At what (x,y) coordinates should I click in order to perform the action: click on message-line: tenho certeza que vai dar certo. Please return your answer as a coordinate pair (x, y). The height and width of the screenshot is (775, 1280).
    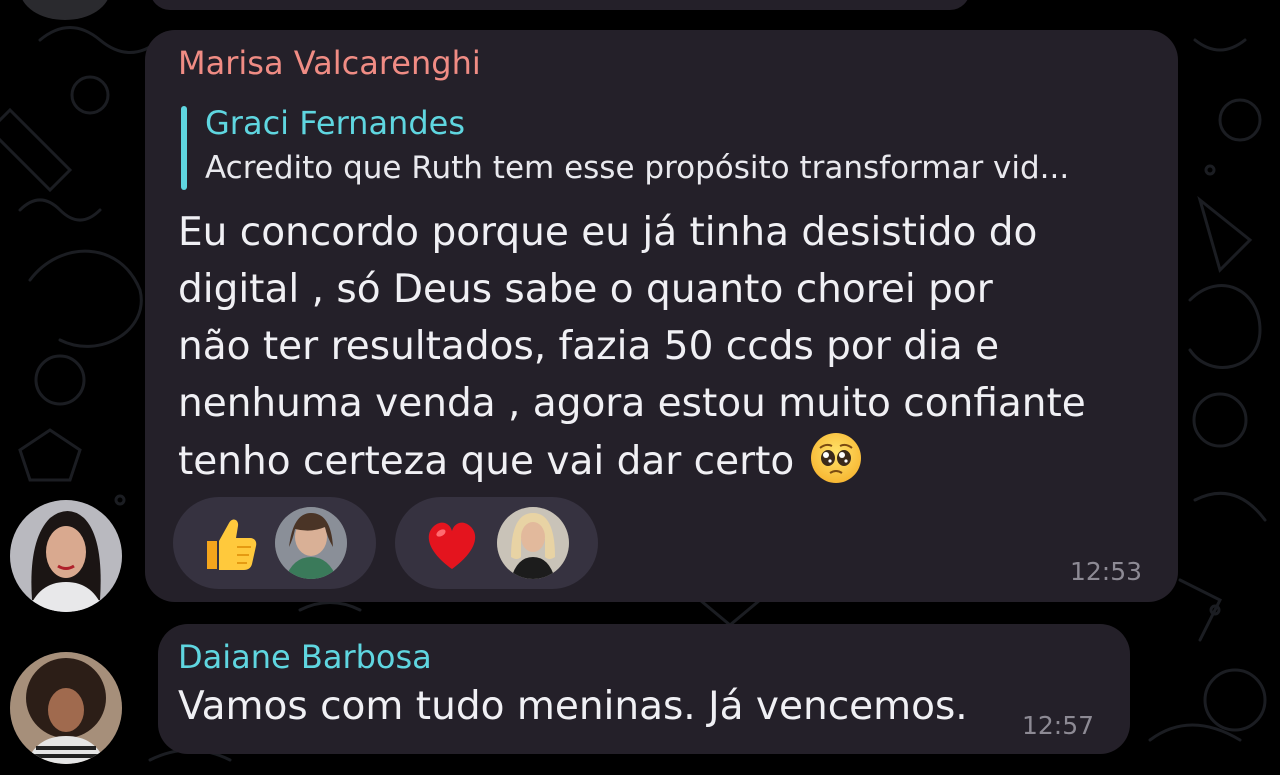
    Looking at the image, I should click on (632, 460).